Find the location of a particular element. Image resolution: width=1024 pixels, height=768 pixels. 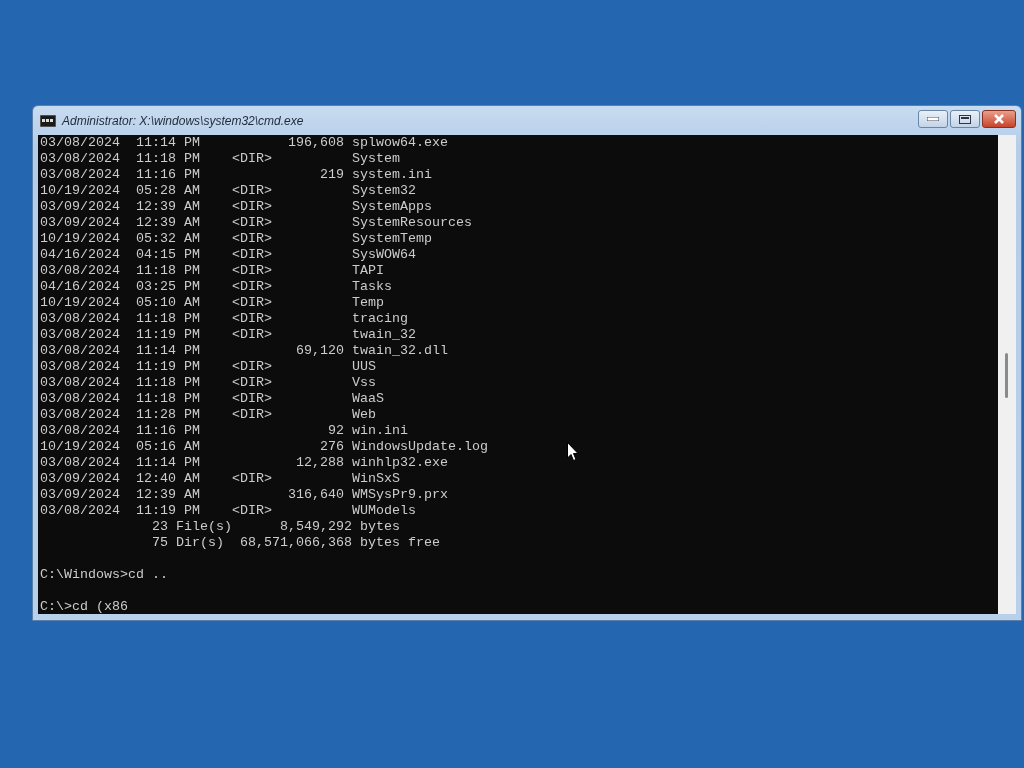

scrollbar is located at coordinates (1007, 374).